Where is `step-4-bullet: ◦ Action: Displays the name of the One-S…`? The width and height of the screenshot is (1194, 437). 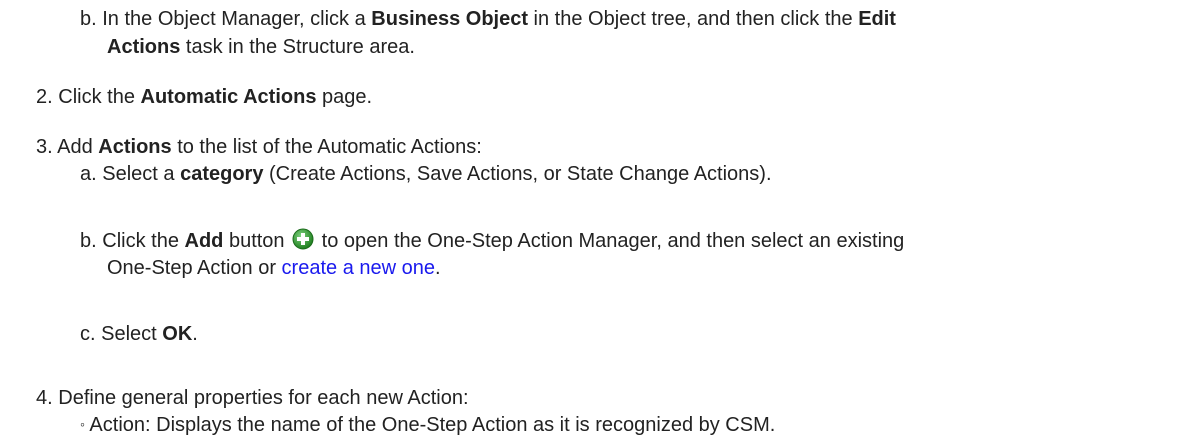 step-4-bullet: ◦ Action: Displays the name of the One-S… is located at coordinates (428, 425).